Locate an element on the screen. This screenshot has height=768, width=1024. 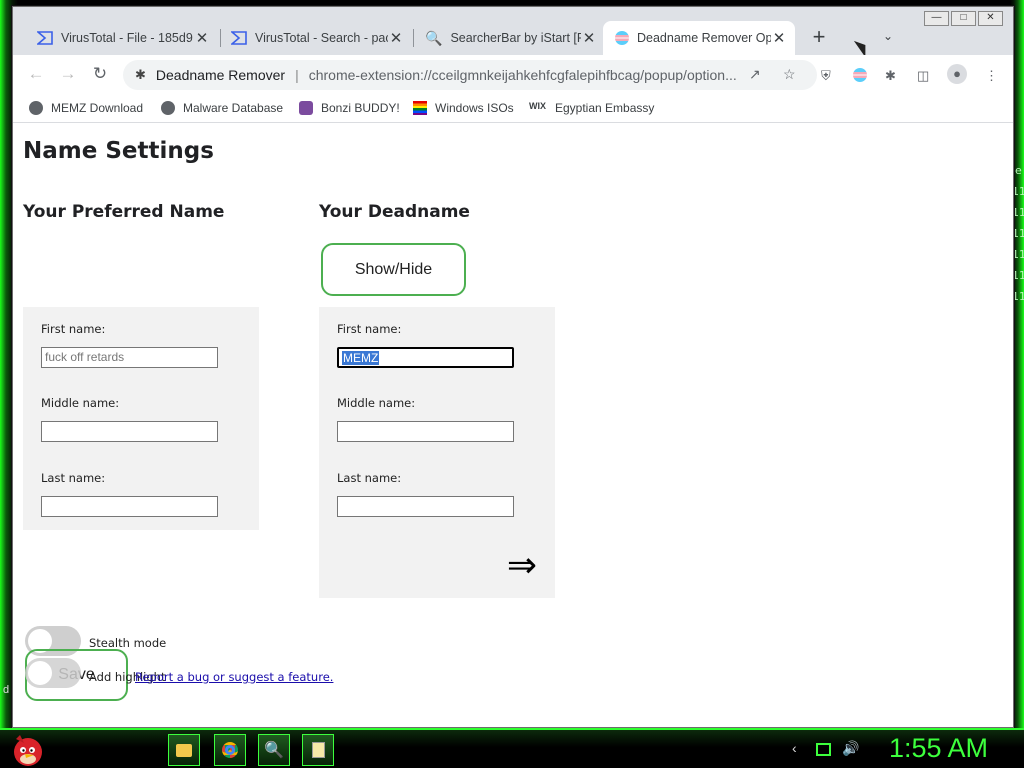
window-controls: — □ ✕ is located at coordinates (963, 18).